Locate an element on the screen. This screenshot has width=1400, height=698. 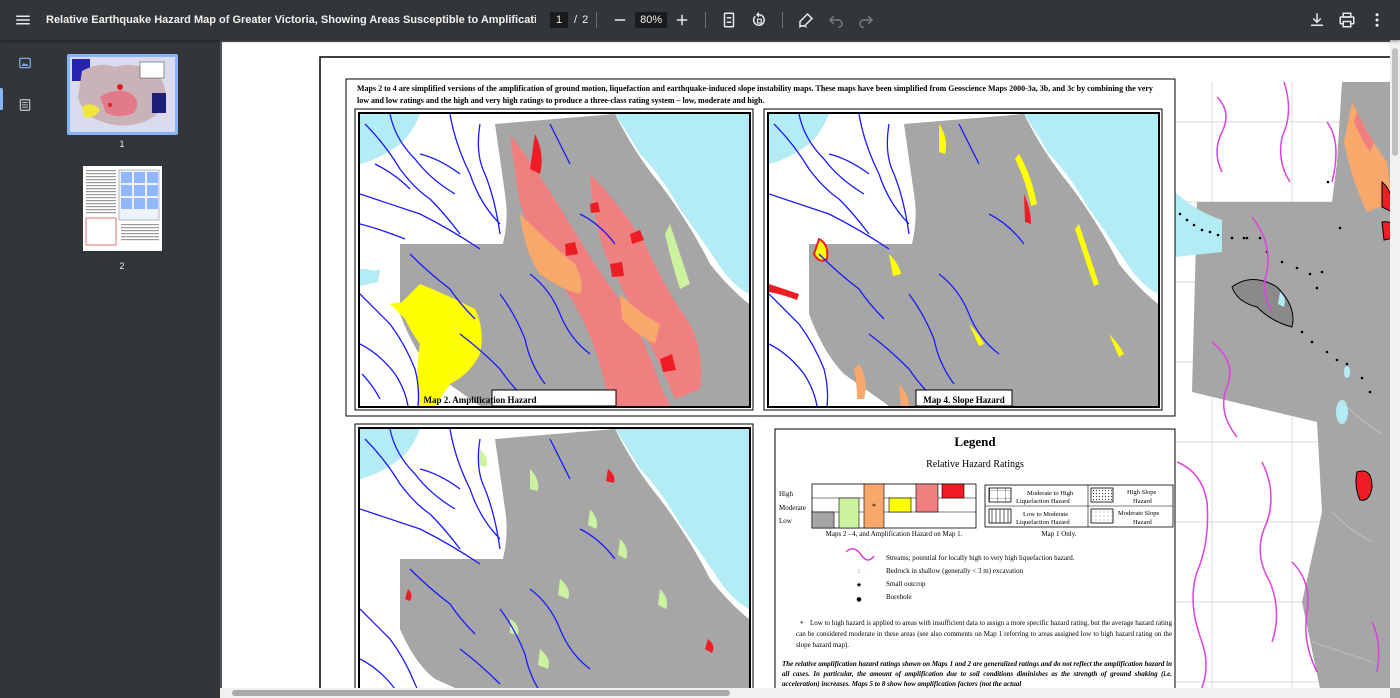
download-button is located at coordinates (1317, 20).